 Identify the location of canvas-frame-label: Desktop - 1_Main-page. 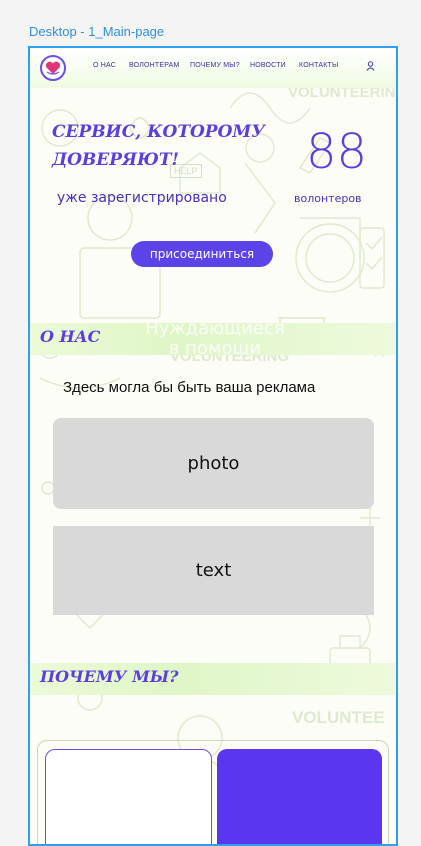
(97, 31).